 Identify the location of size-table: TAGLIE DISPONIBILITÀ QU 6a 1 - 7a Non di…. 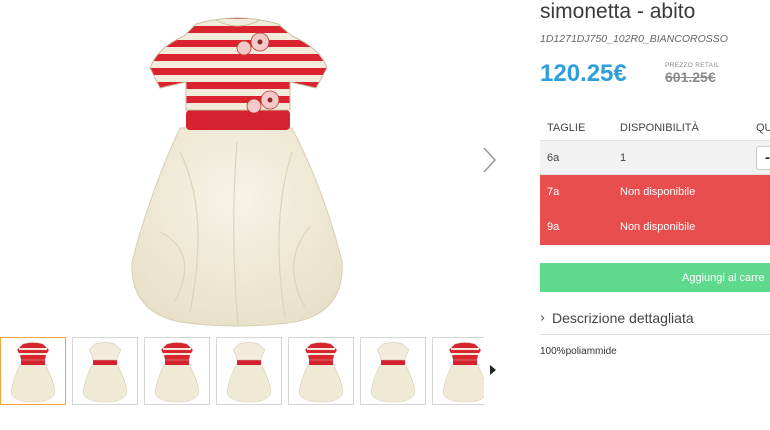
(655, 181).